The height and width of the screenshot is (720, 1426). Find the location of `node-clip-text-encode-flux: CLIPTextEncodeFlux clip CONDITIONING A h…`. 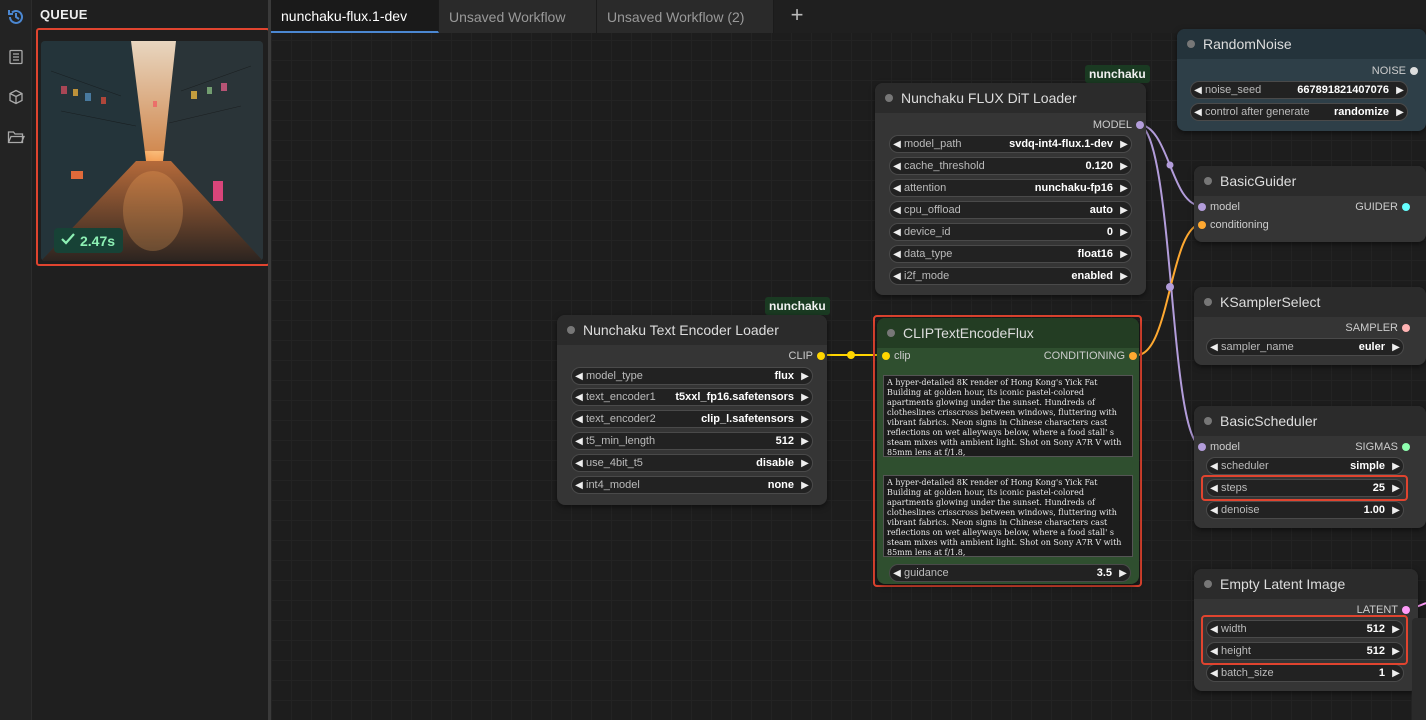

node-clip-text-encode-flux: CLIPTextEncodeFlux clip CONDITIONING A h… is located at coordinates (1008, 451).